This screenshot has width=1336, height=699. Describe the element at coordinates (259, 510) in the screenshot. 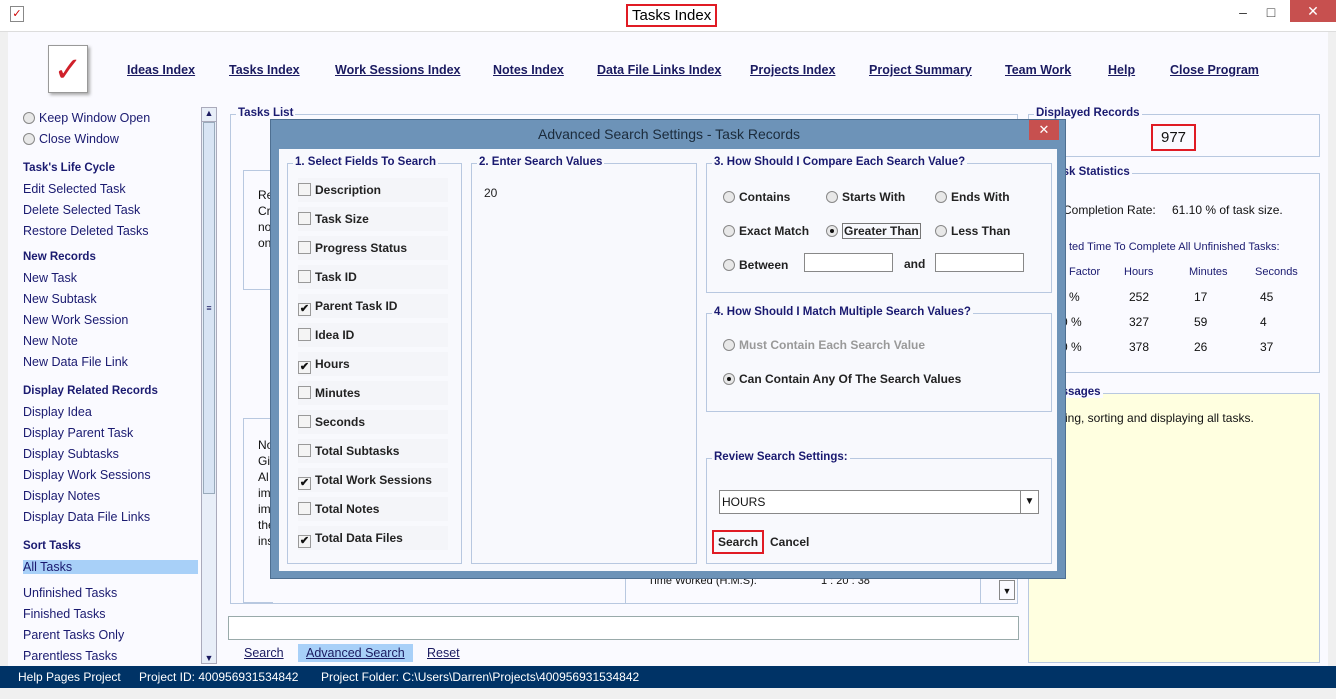

I see `task-notes-text: No Gi Al im im the ins` at that location.